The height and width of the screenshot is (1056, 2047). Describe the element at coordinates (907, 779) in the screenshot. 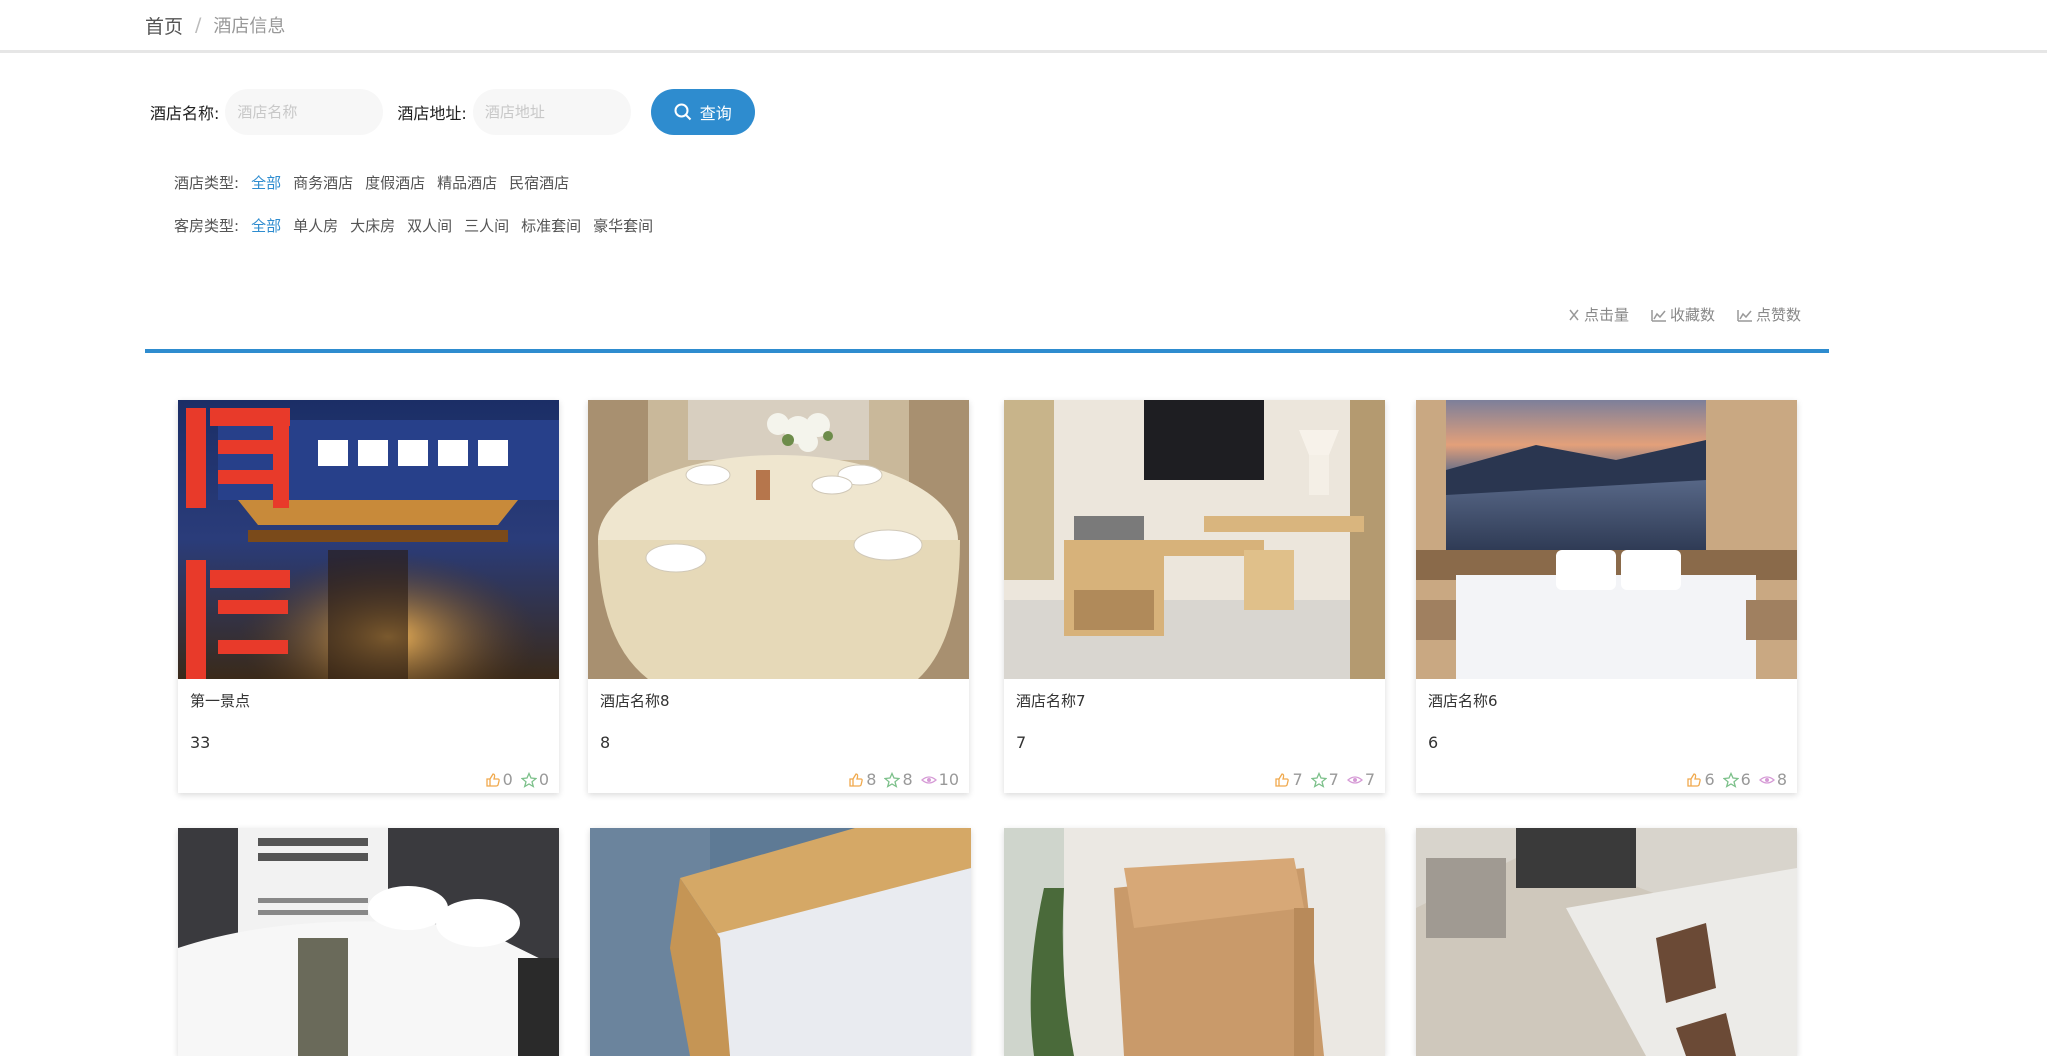

I see `favorite-count-value: 8` at that location.